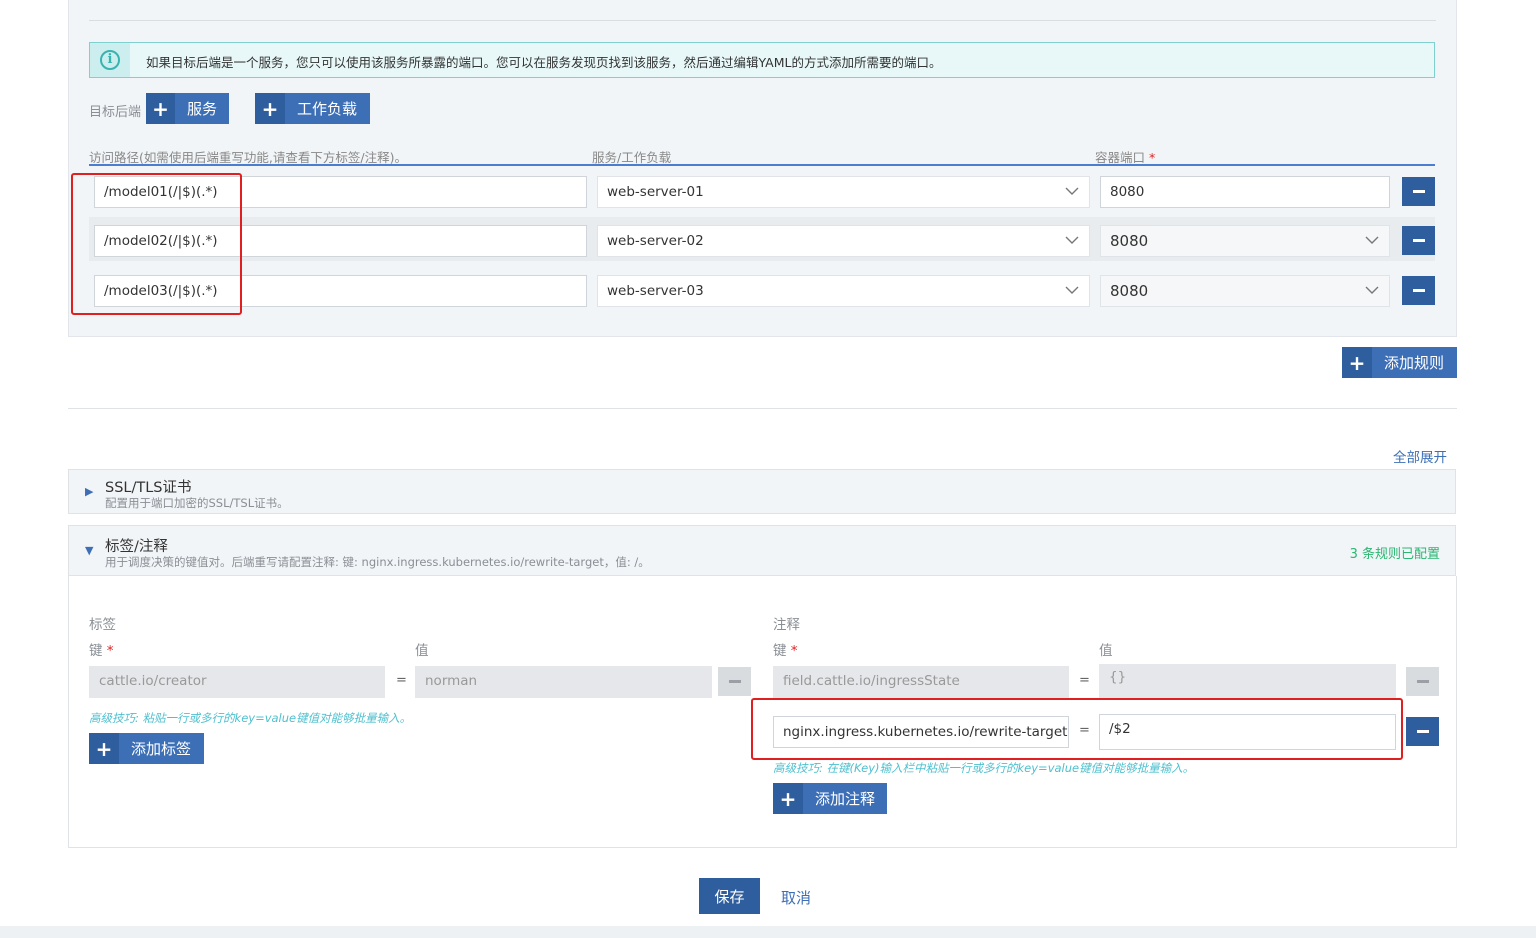 Image resolution: width=1536 pixels, height=938 pixels. I want to click on annotation-key-input: field.cattle.io/ingressState, so click(921, 682).